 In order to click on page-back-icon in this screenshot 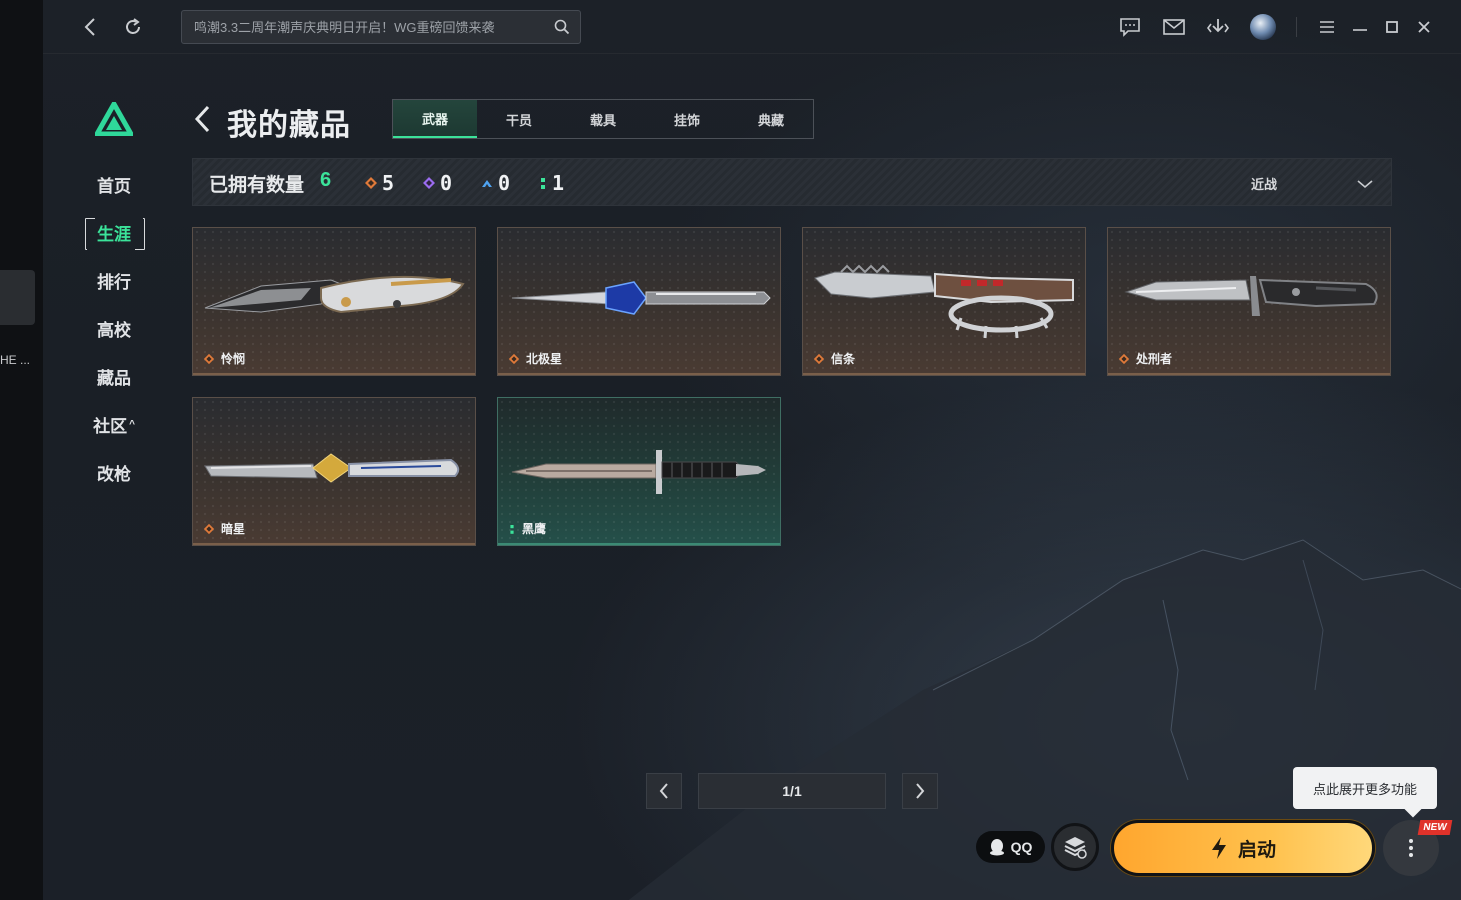, I will do `click(204, 119)`.